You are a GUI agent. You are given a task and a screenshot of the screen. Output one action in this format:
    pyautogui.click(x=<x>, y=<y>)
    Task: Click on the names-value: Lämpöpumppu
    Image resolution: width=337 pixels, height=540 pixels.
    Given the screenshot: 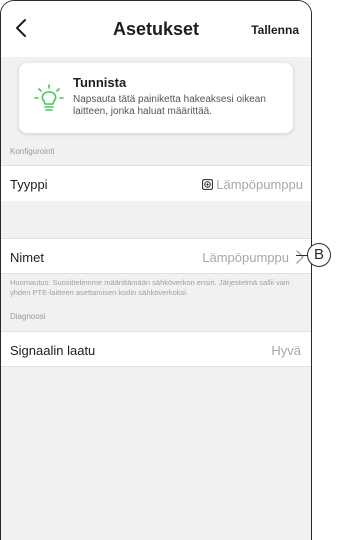 What is the action you would take?
    pyautogui.click(x=245, y=257)
    